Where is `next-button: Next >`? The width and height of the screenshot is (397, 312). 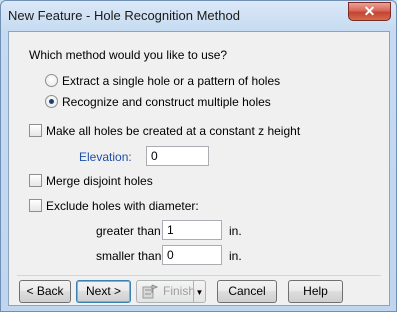
next-button: Next > is located at coordinates (103, 291).